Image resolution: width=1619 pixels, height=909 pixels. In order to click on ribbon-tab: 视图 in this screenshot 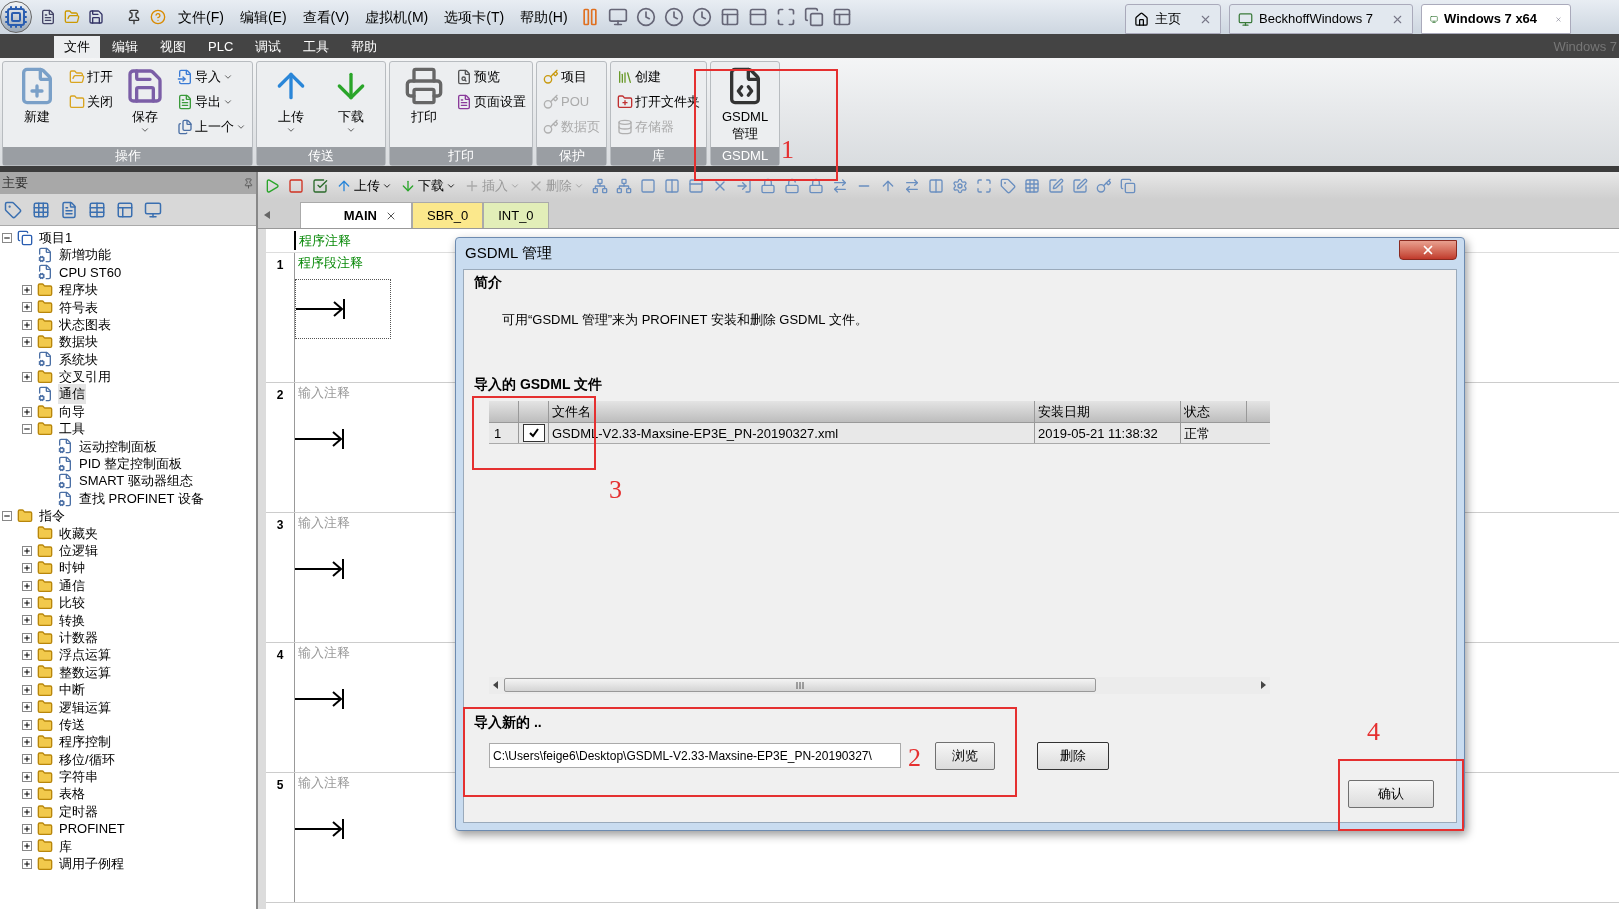, I will do `click(173, 47)`.